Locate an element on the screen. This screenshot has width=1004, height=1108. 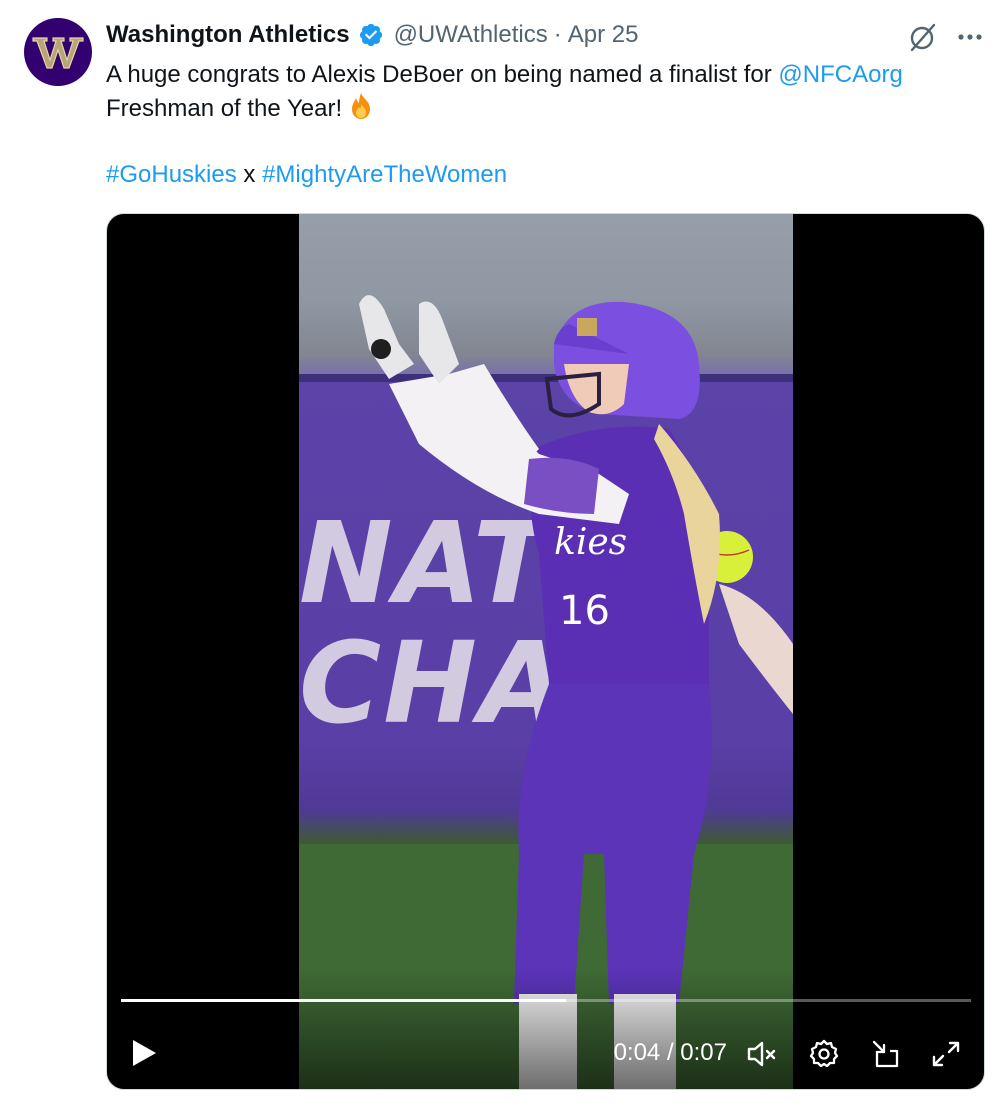
verified-badge-icon is located at coordinates (370, 35).